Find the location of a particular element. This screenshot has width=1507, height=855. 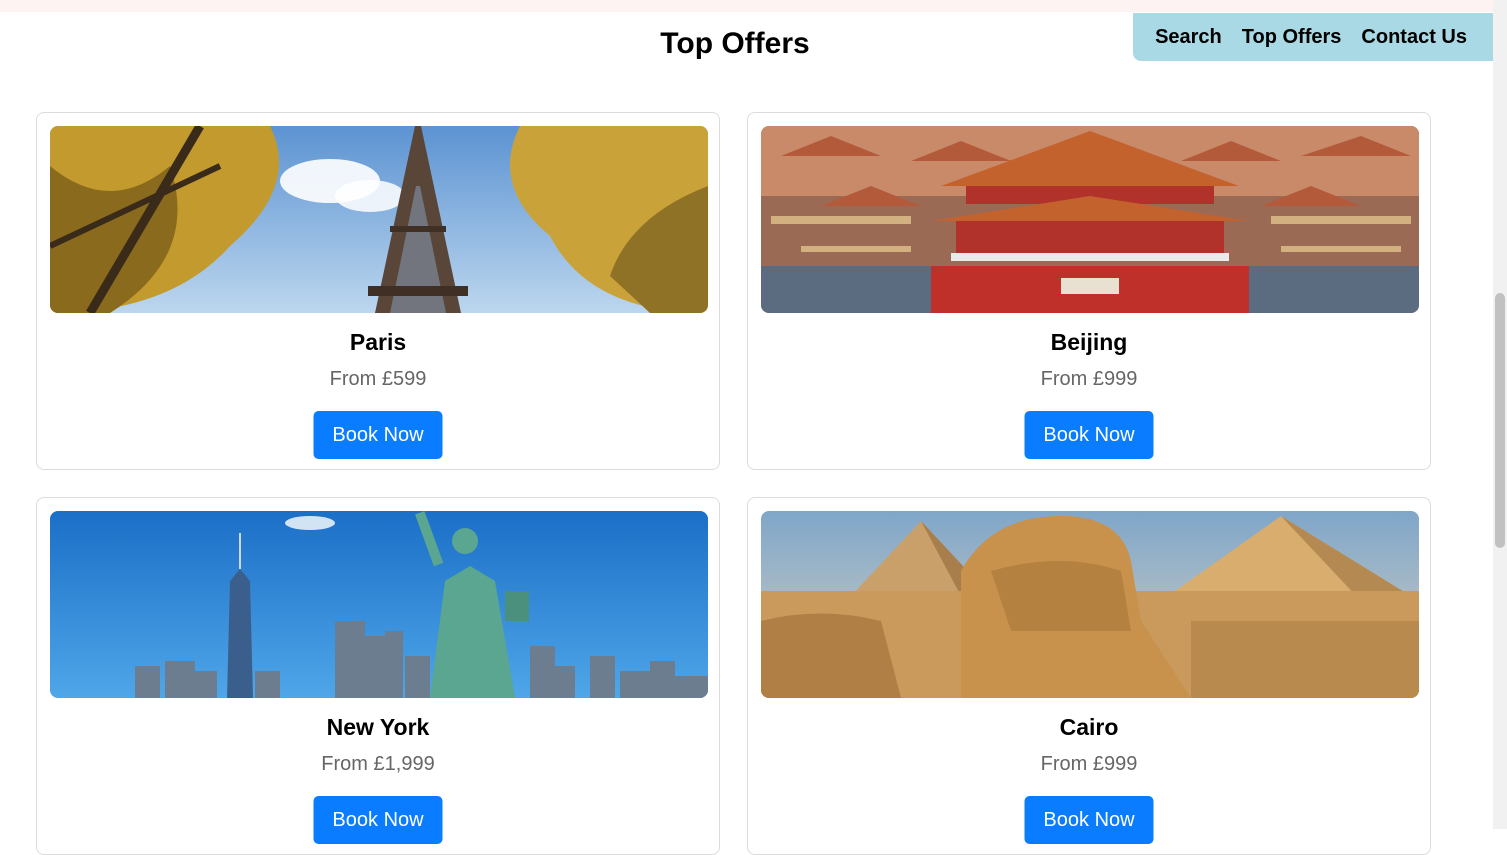

offer-price: From £599 is located at coordinates (378, 379).